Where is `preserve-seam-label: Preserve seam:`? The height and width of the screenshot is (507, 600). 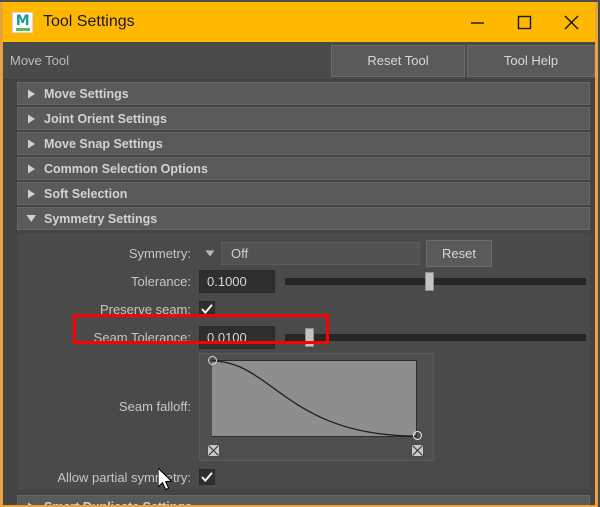 preserve-seam-label: Preserve seam: is located at coordinates (145, 309).